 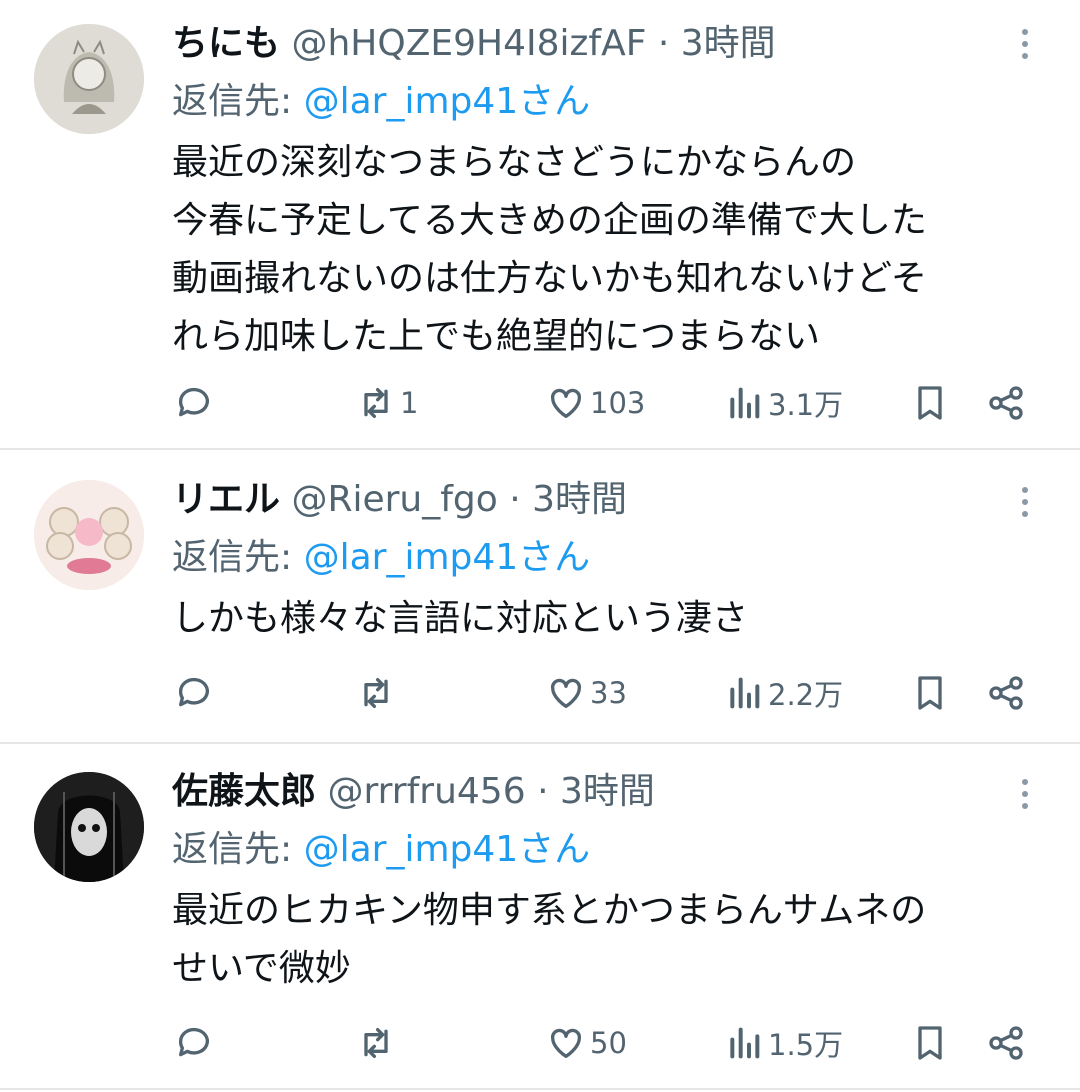 What do you see at coordinates (540, 403) in the screenshot?
I see `action-bar: 1 103 3.1万` at bounding box center [540, 403].